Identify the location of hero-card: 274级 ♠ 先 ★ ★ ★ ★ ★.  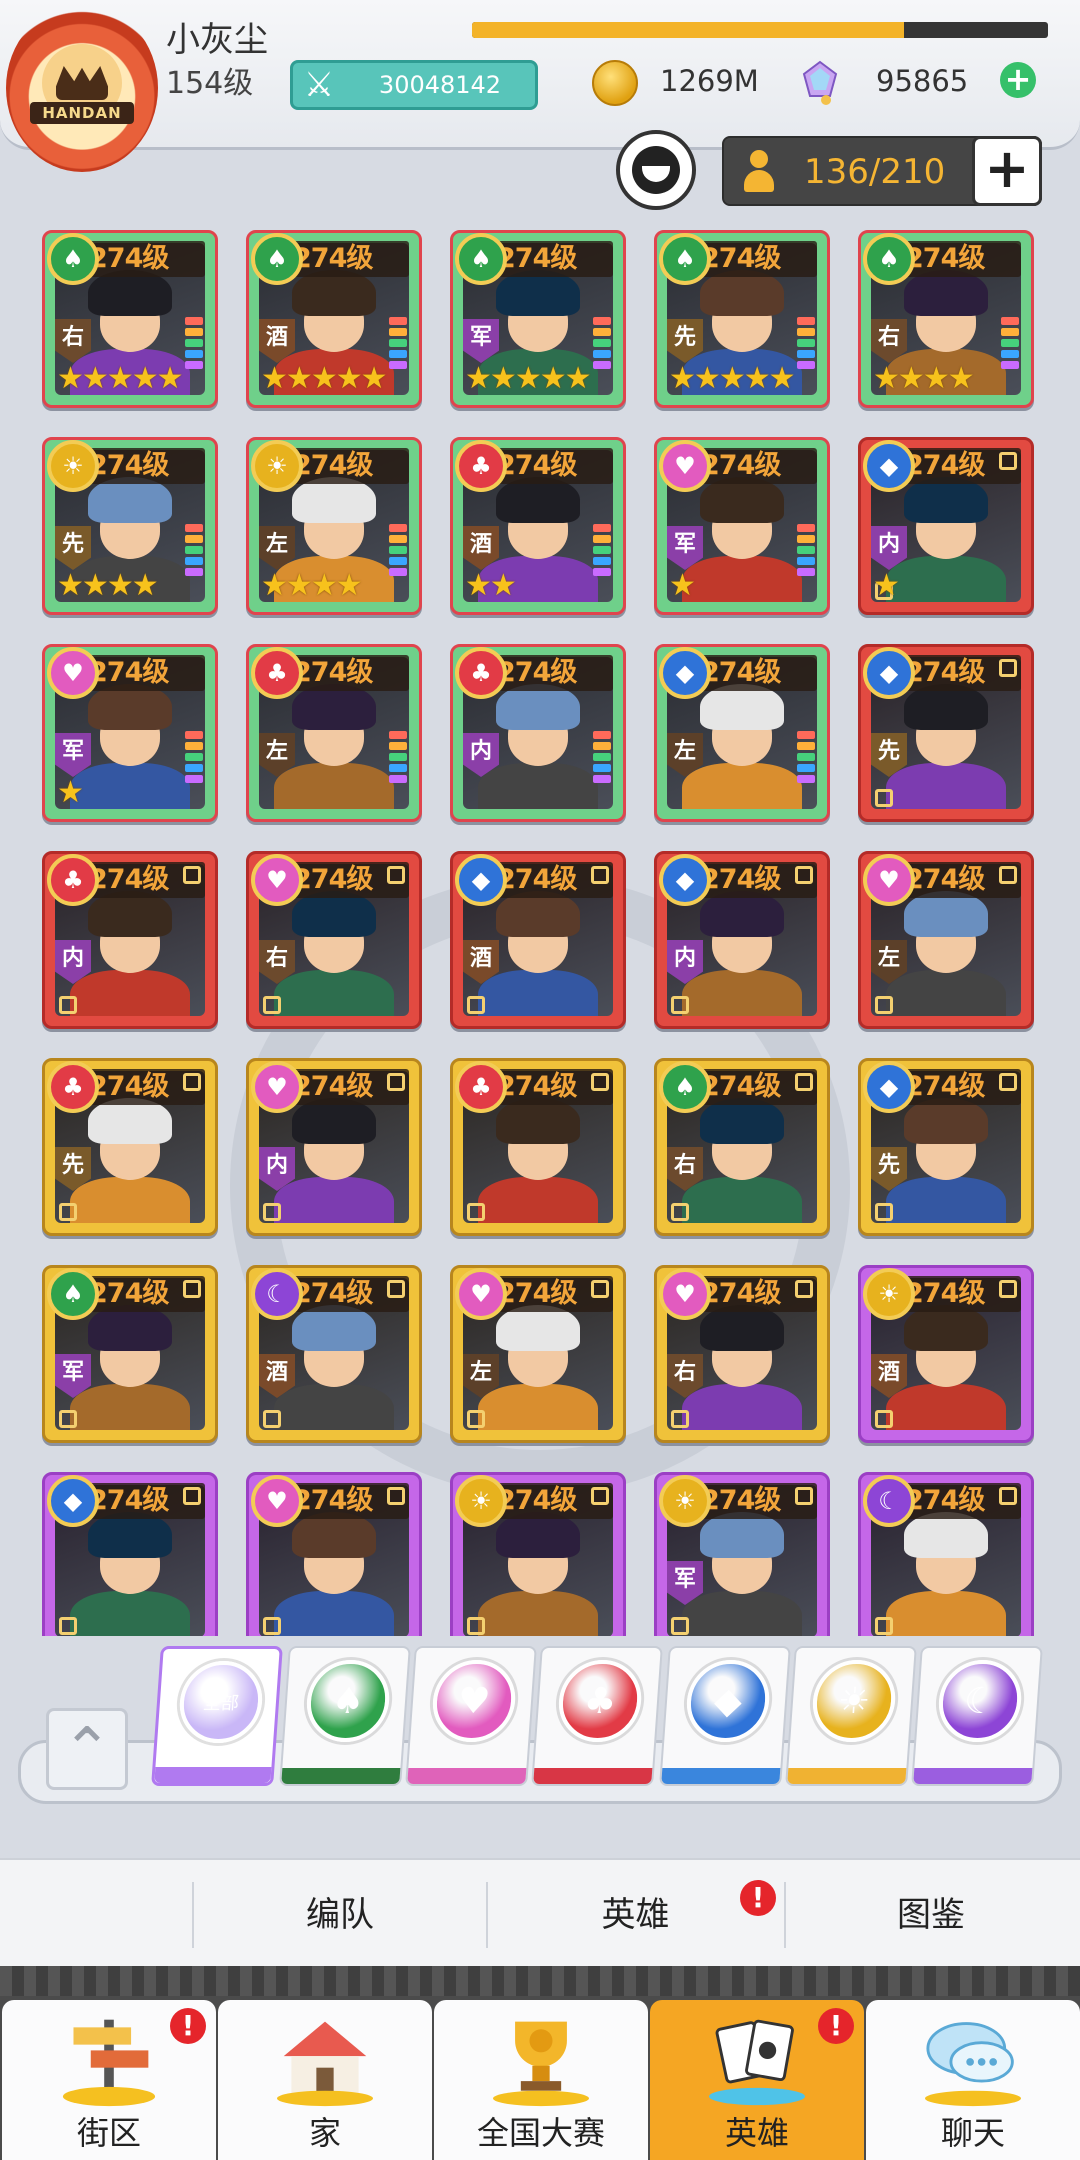
(742, 319).